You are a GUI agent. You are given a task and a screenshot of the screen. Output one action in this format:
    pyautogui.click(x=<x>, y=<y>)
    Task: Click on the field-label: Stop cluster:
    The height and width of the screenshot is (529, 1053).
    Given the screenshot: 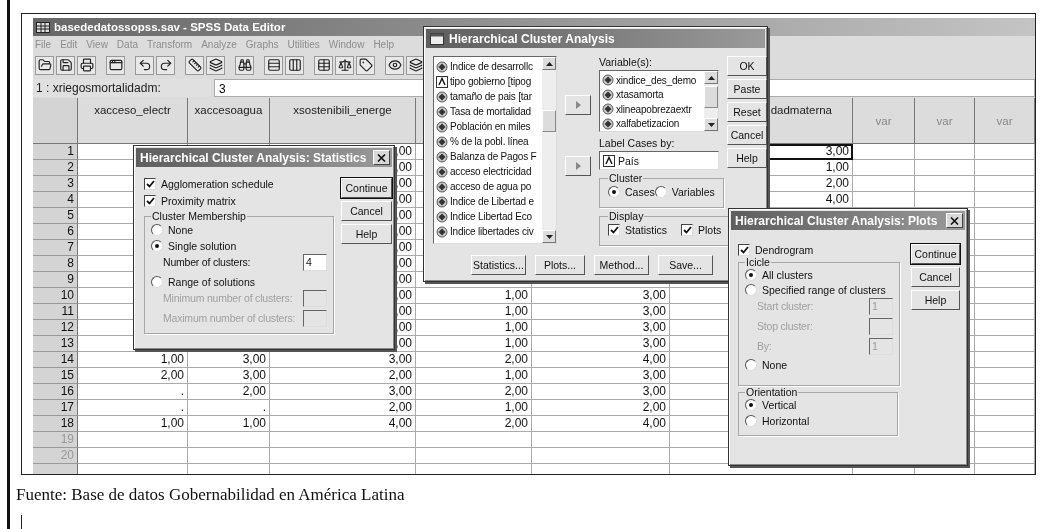 What is the action you would take?
    pyautogui.click(x=785, y=326)
    